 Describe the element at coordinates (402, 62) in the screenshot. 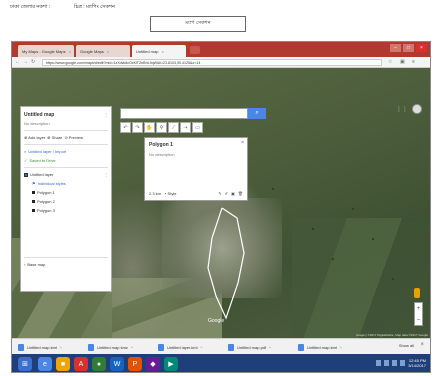

I see `extension-icon: ▣` at that location.